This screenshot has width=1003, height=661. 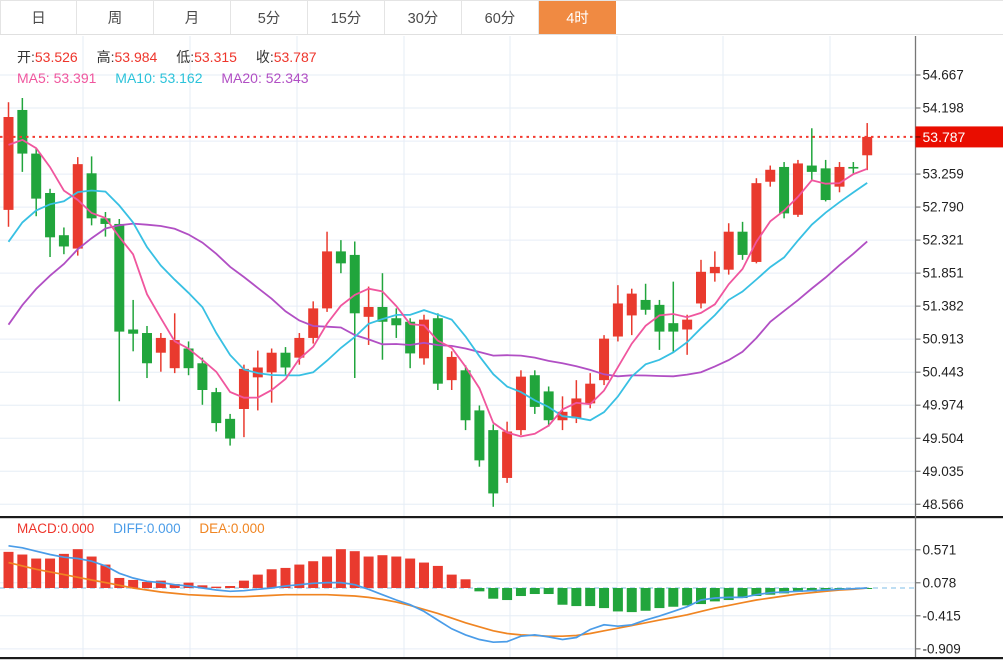 I want to click on macd-axis-labels: 0.571 0.078 -0.415 -0.909, so click(x=938, y=599).